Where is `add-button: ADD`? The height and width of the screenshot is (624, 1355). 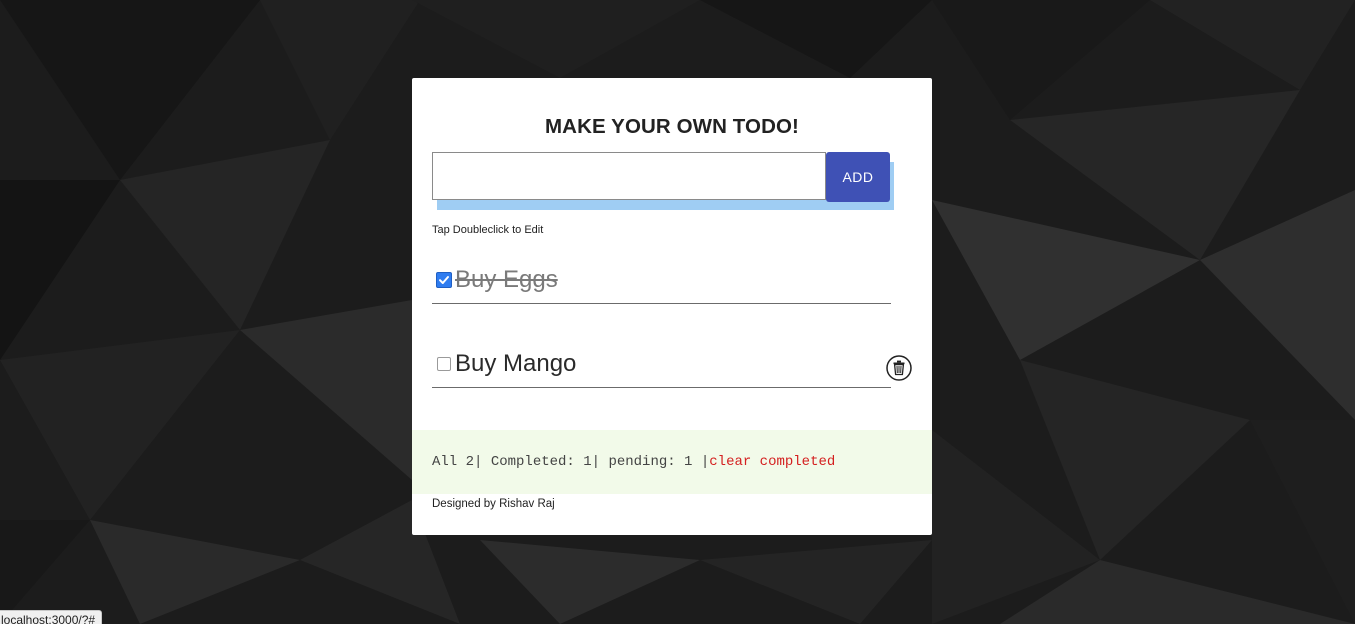
add-button: ADD is located at coordinates (858, 177).